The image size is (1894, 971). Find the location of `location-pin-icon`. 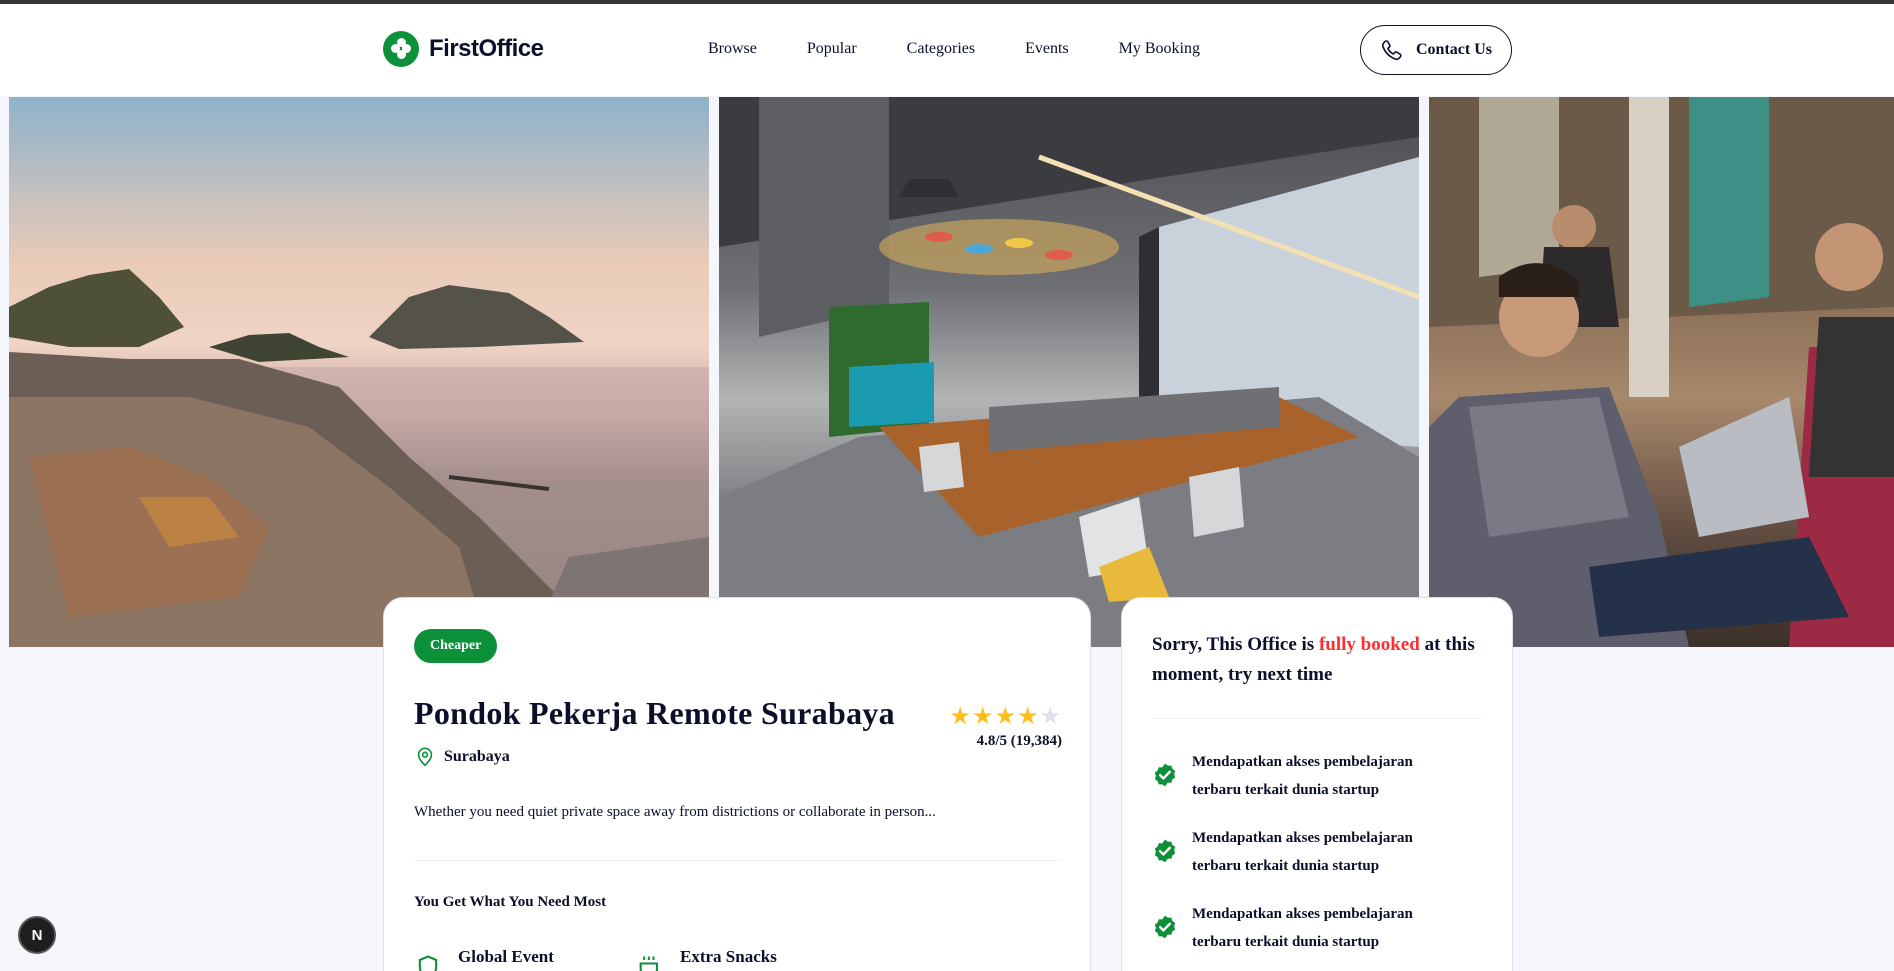

location-pin-icon is located at coordinates (425, 757).